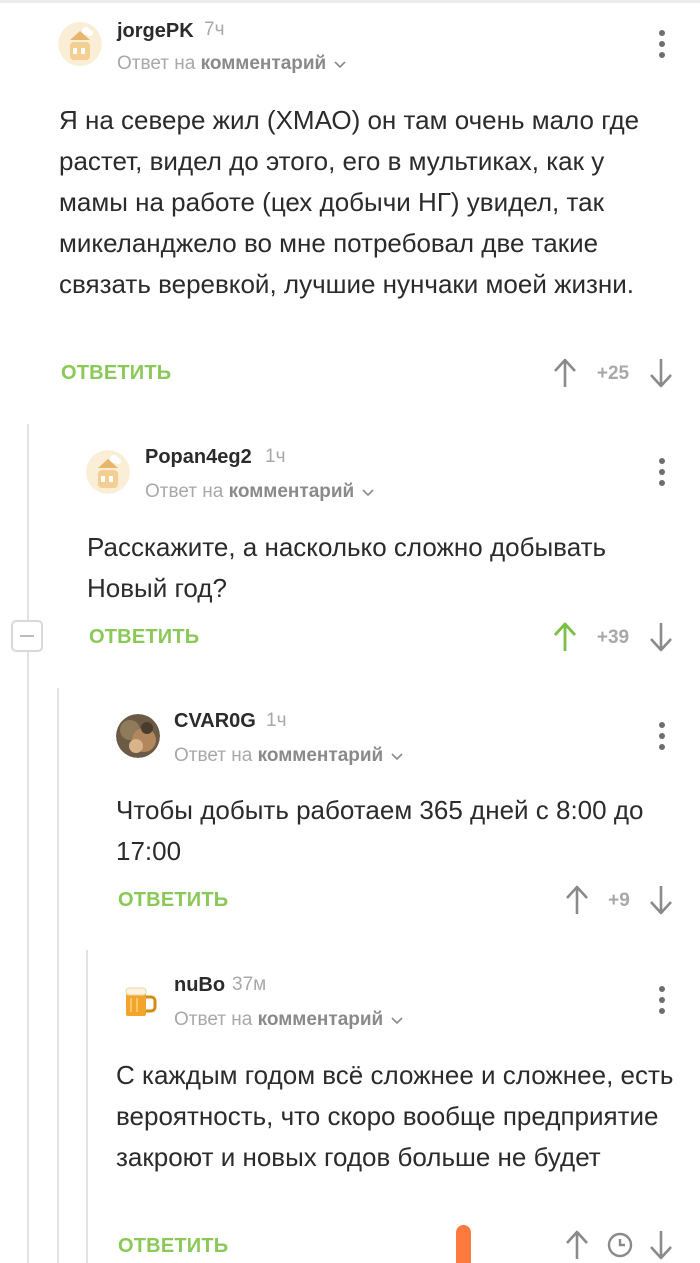  I want to click on author-name: nuBo, so click(199, 985).